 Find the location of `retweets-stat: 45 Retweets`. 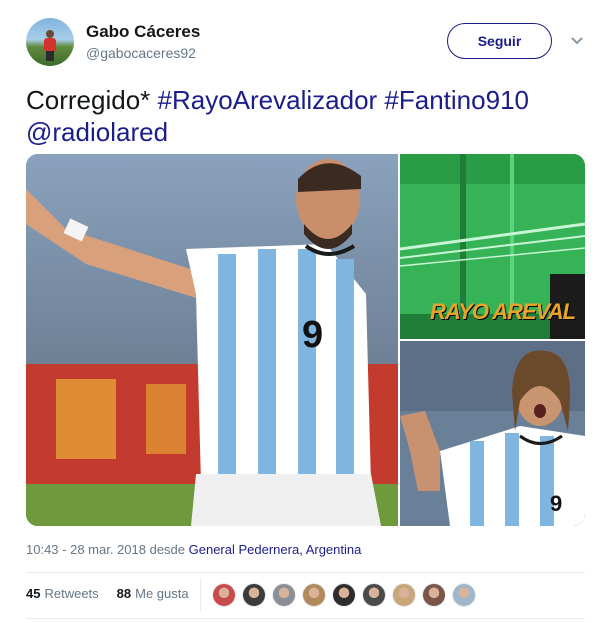

retweets-stat: 45 Retweets is located at coordinates (62, 593).